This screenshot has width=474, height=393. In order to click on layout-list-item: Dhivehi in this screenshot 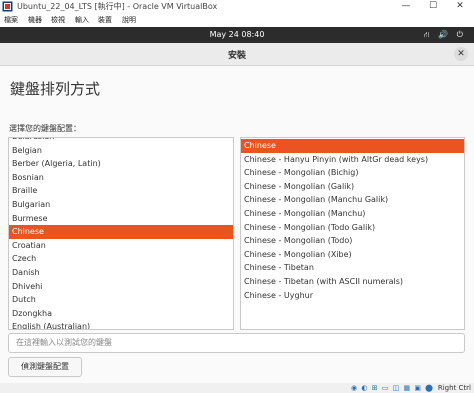, I will do `click(121, 287)`.